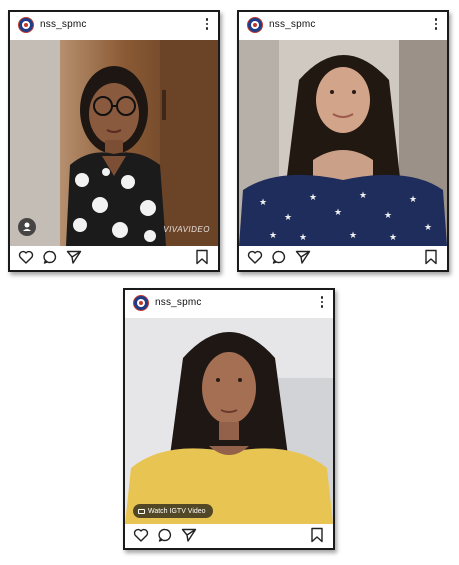  I want to click on video-watermark: VIVAVIDEO, so click(186, 229).